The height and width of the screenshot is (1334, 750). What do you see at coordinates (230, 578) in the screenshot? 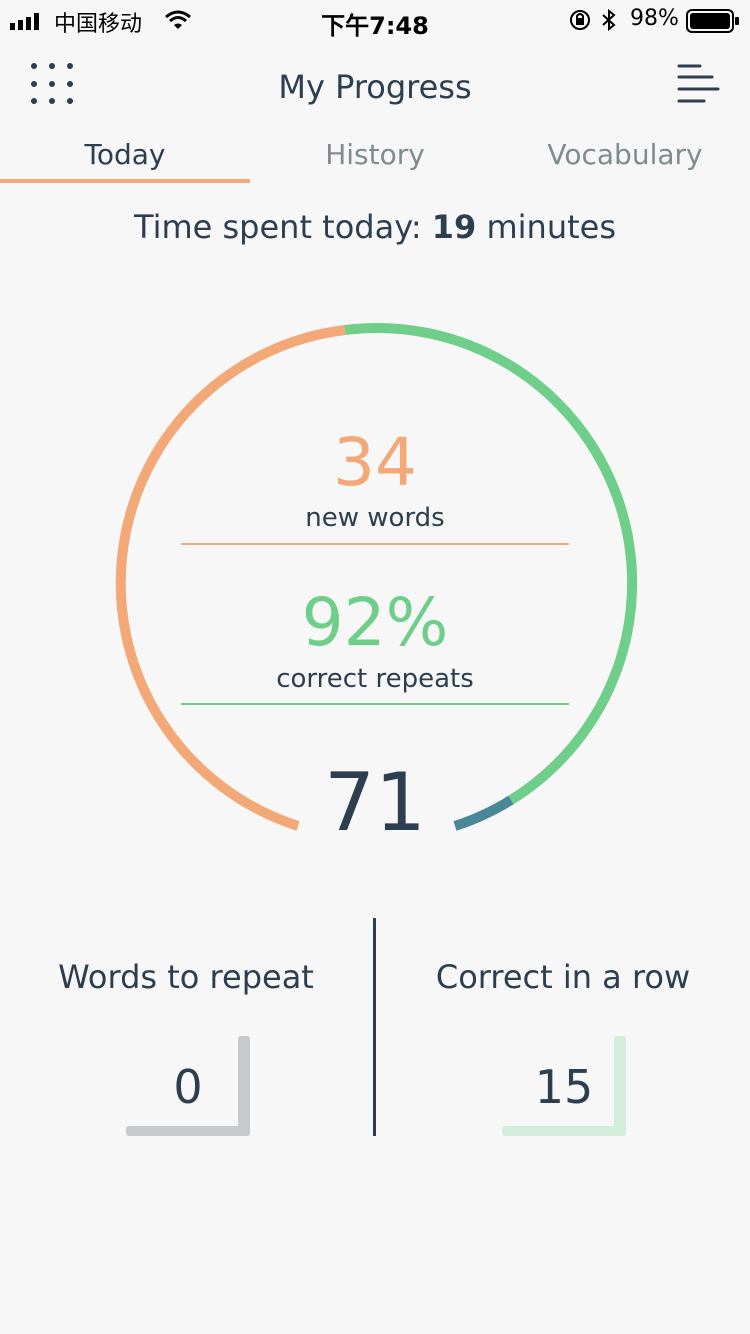
I see `progress-ring-new-segment` at bounding box center [230, 578].